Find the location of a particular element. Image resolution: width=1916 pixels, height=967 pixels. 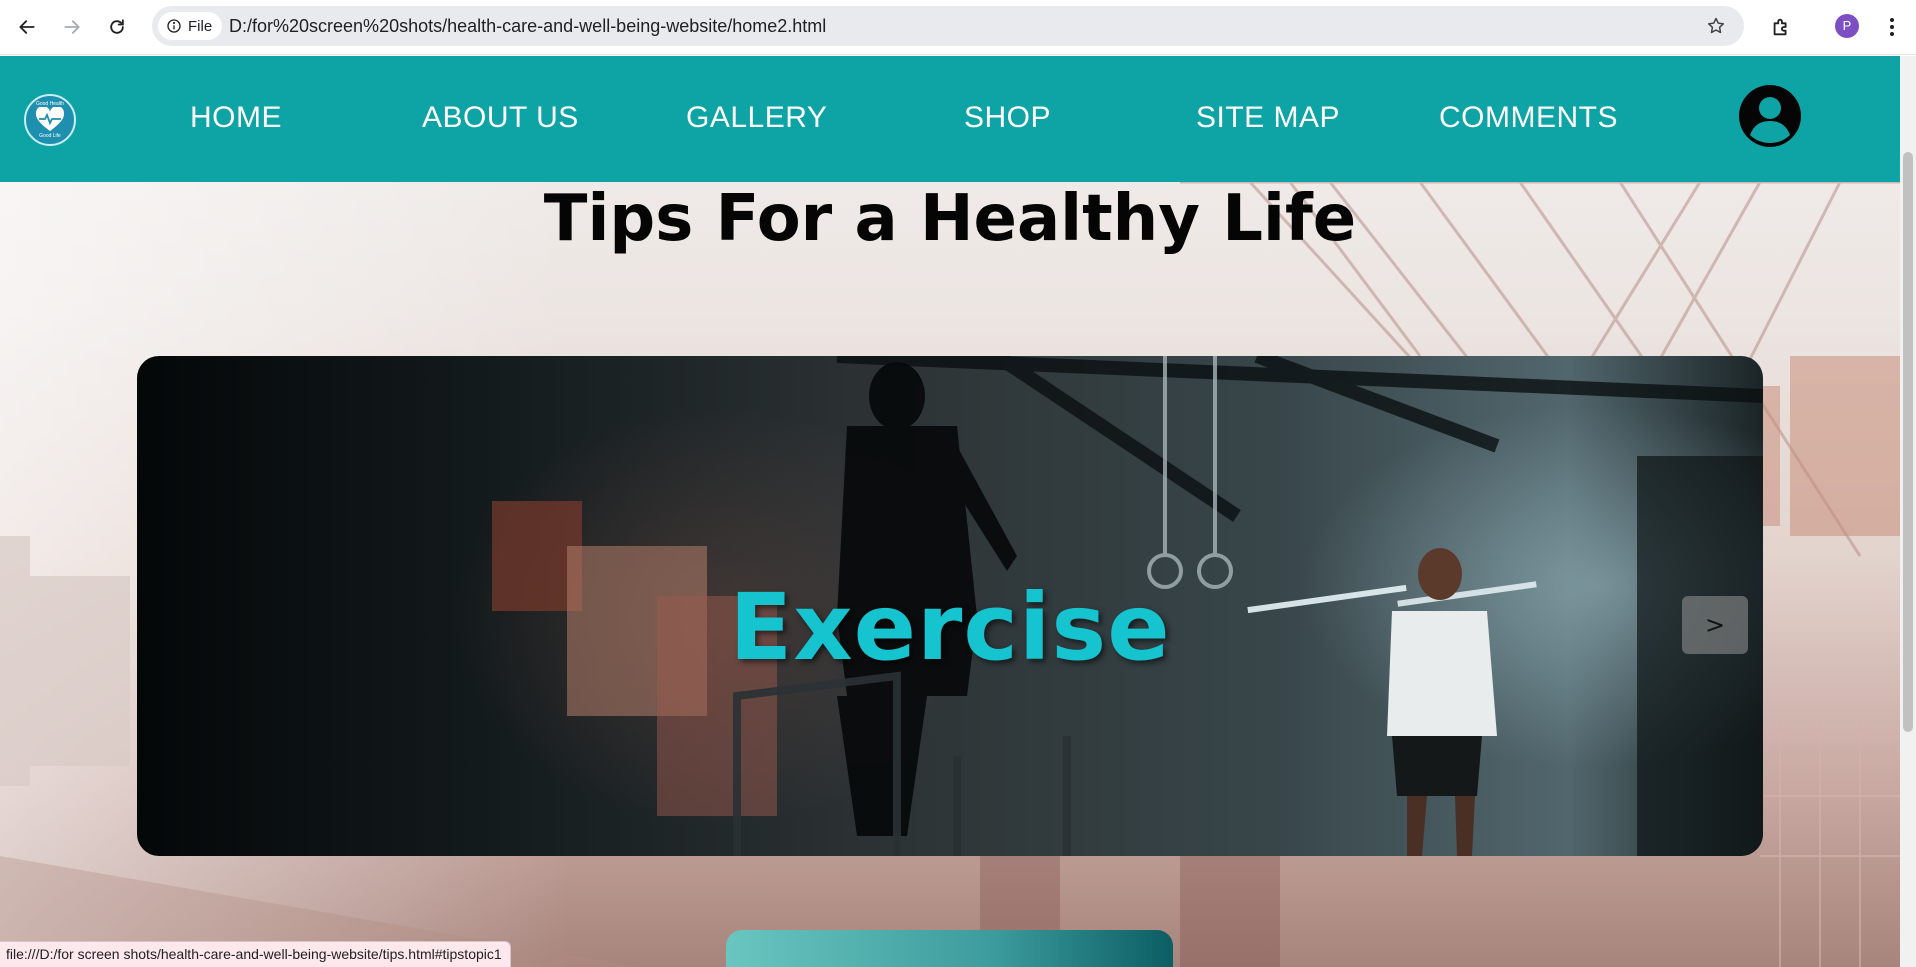

next-slide-button: > is located at coordinates (1715, 625).